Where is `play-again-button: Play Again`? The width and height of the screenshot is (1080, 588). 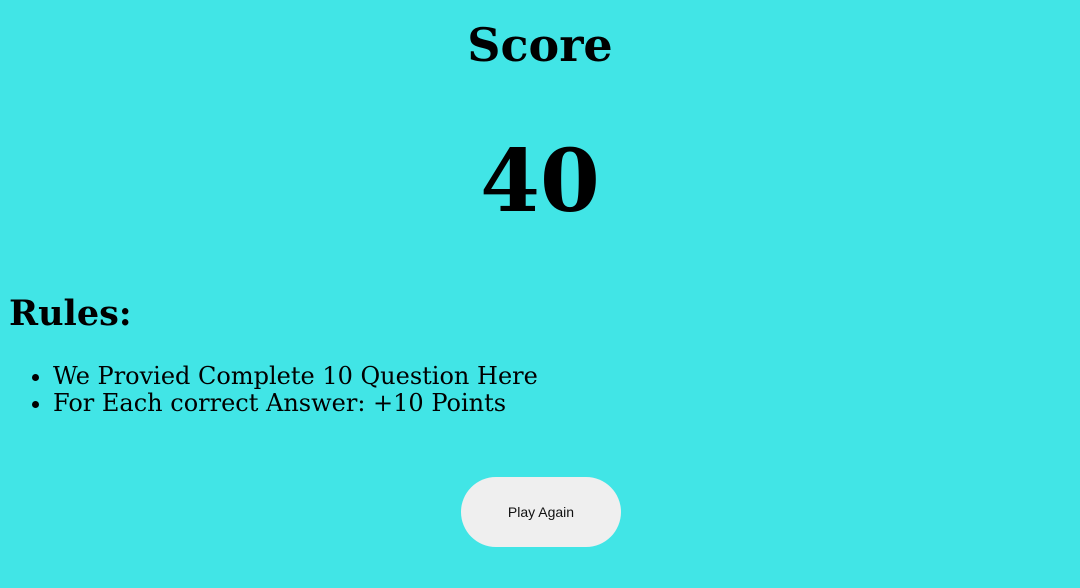 play-again-button: Play Again is located at coordinates (541, 512).